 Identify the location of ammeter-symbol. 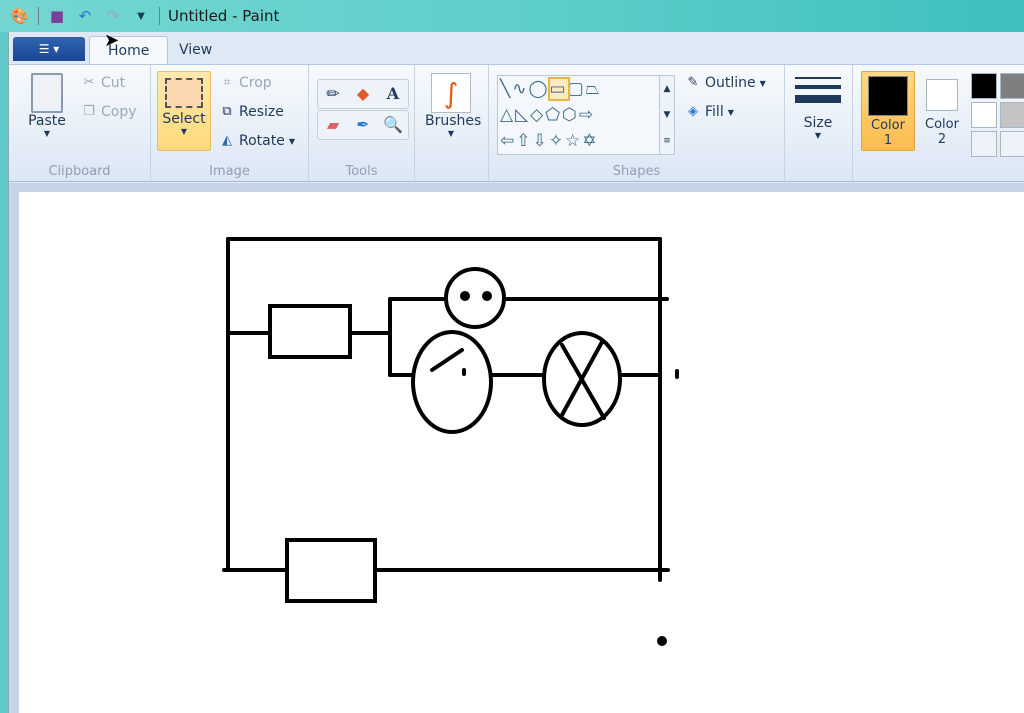
(452, 382).